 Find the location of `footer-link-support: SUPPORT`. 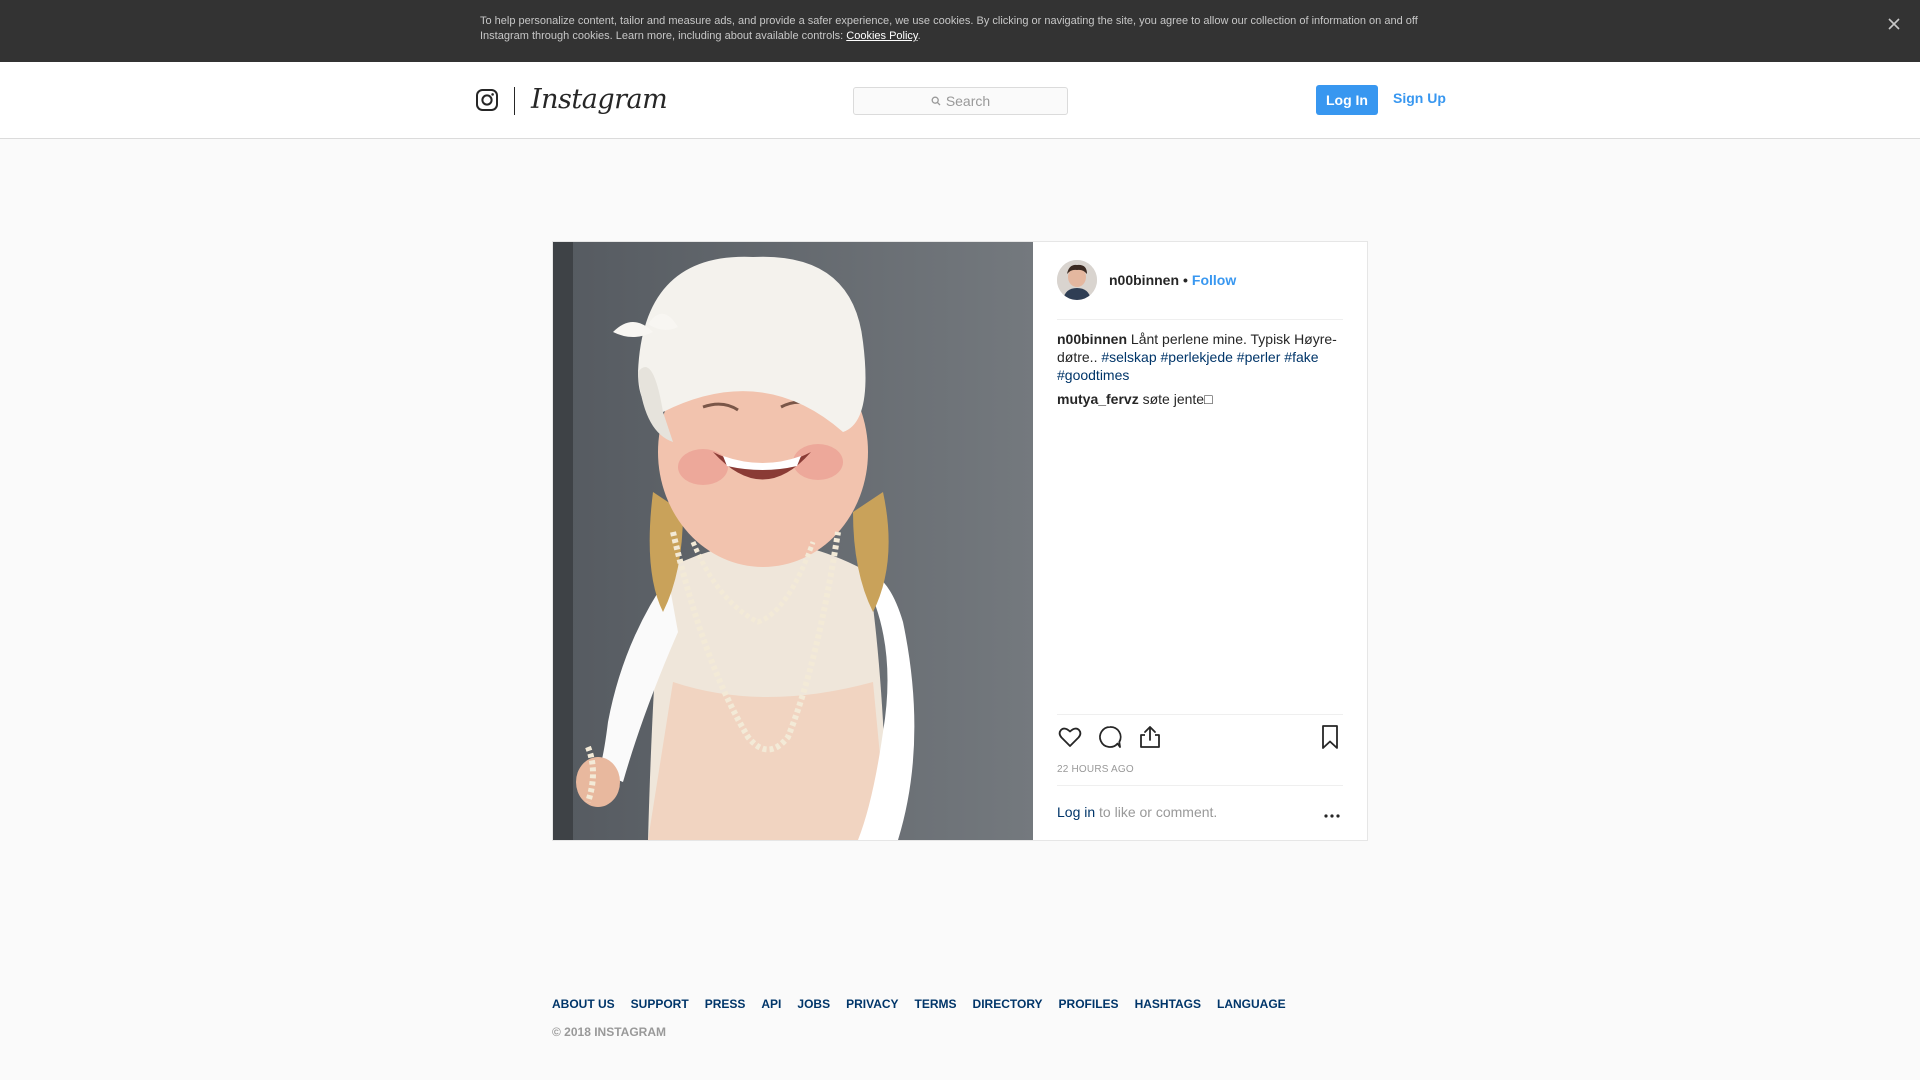

footer-link-support: SUPPORT is located at coordinates (660, 1004).